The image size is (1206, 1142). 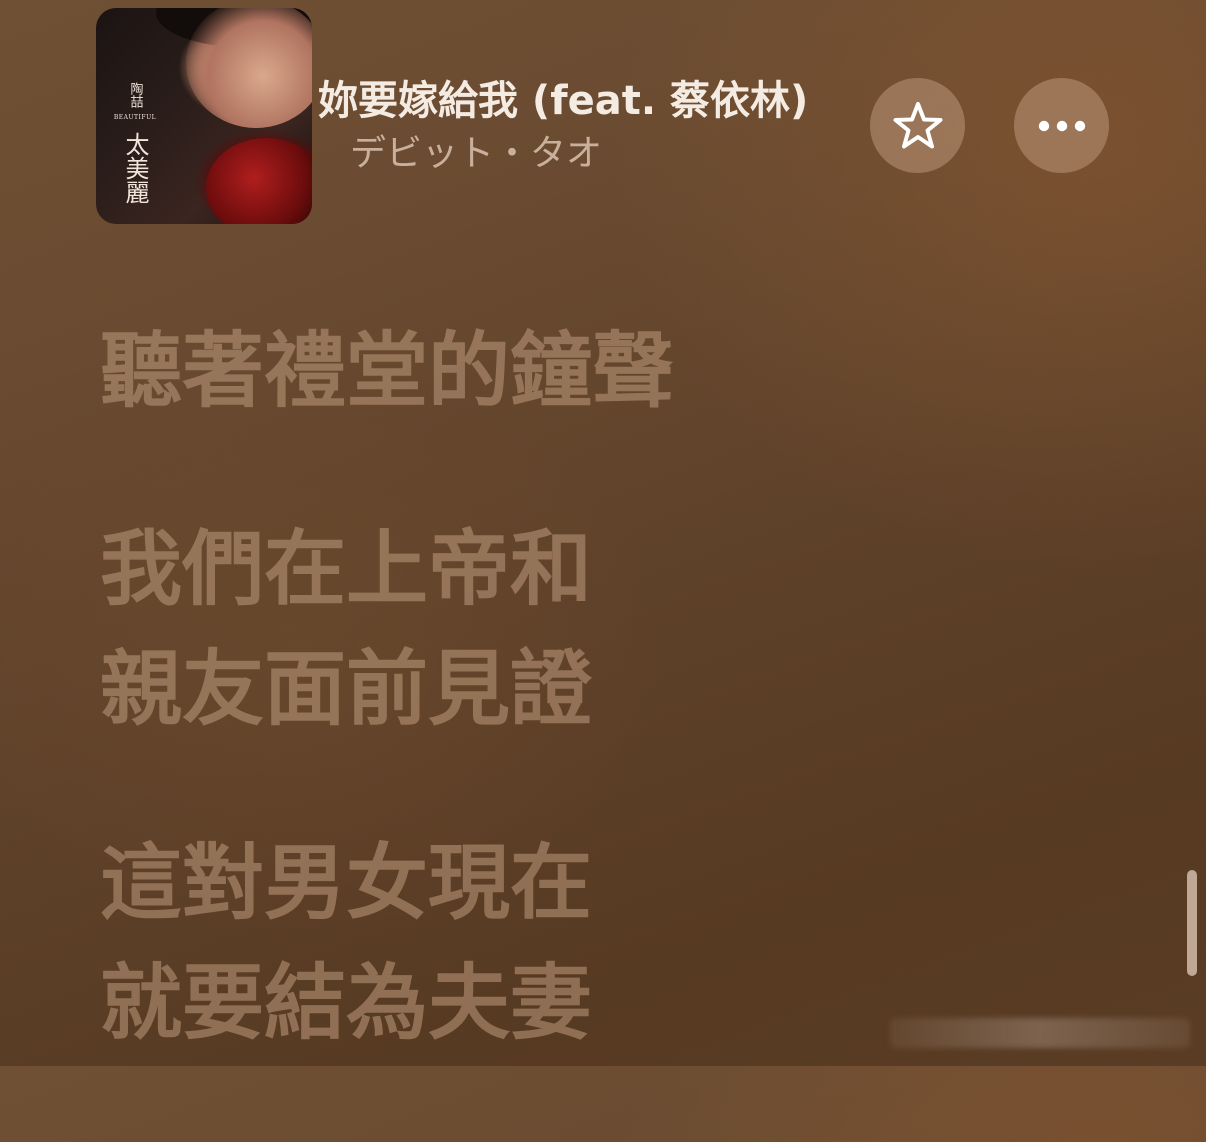 I want to click on lyric-line: 親友面前見證, so click(x=346, y=689).